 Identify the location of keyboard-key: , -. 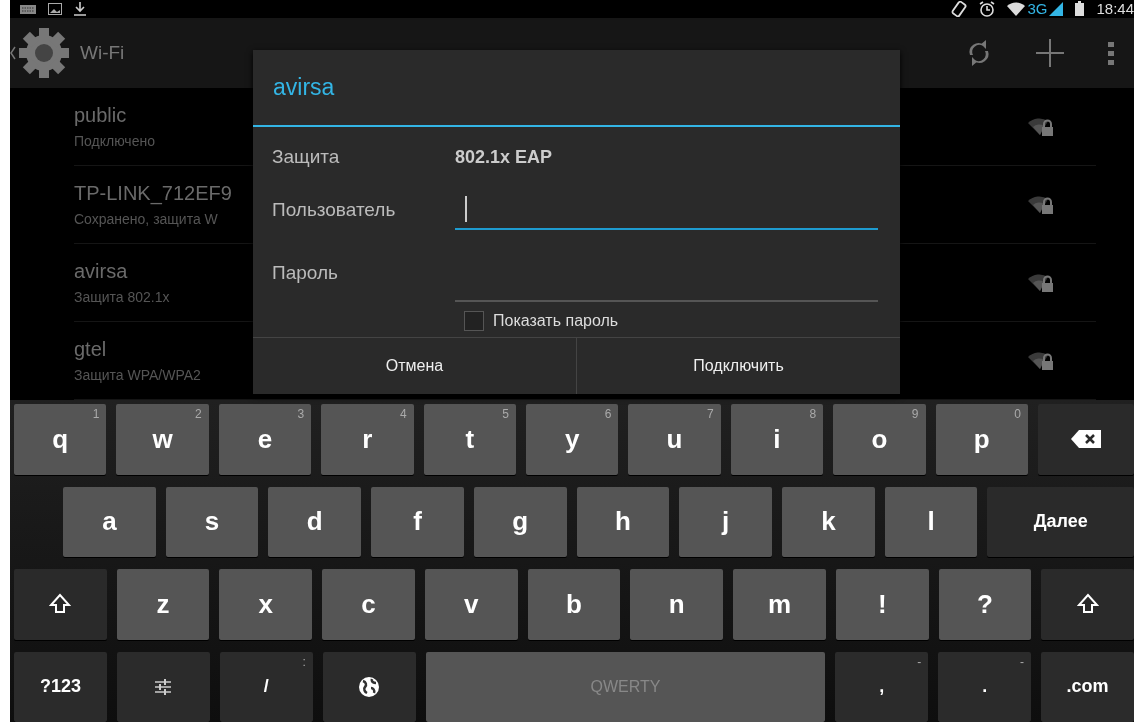
(882, 686).